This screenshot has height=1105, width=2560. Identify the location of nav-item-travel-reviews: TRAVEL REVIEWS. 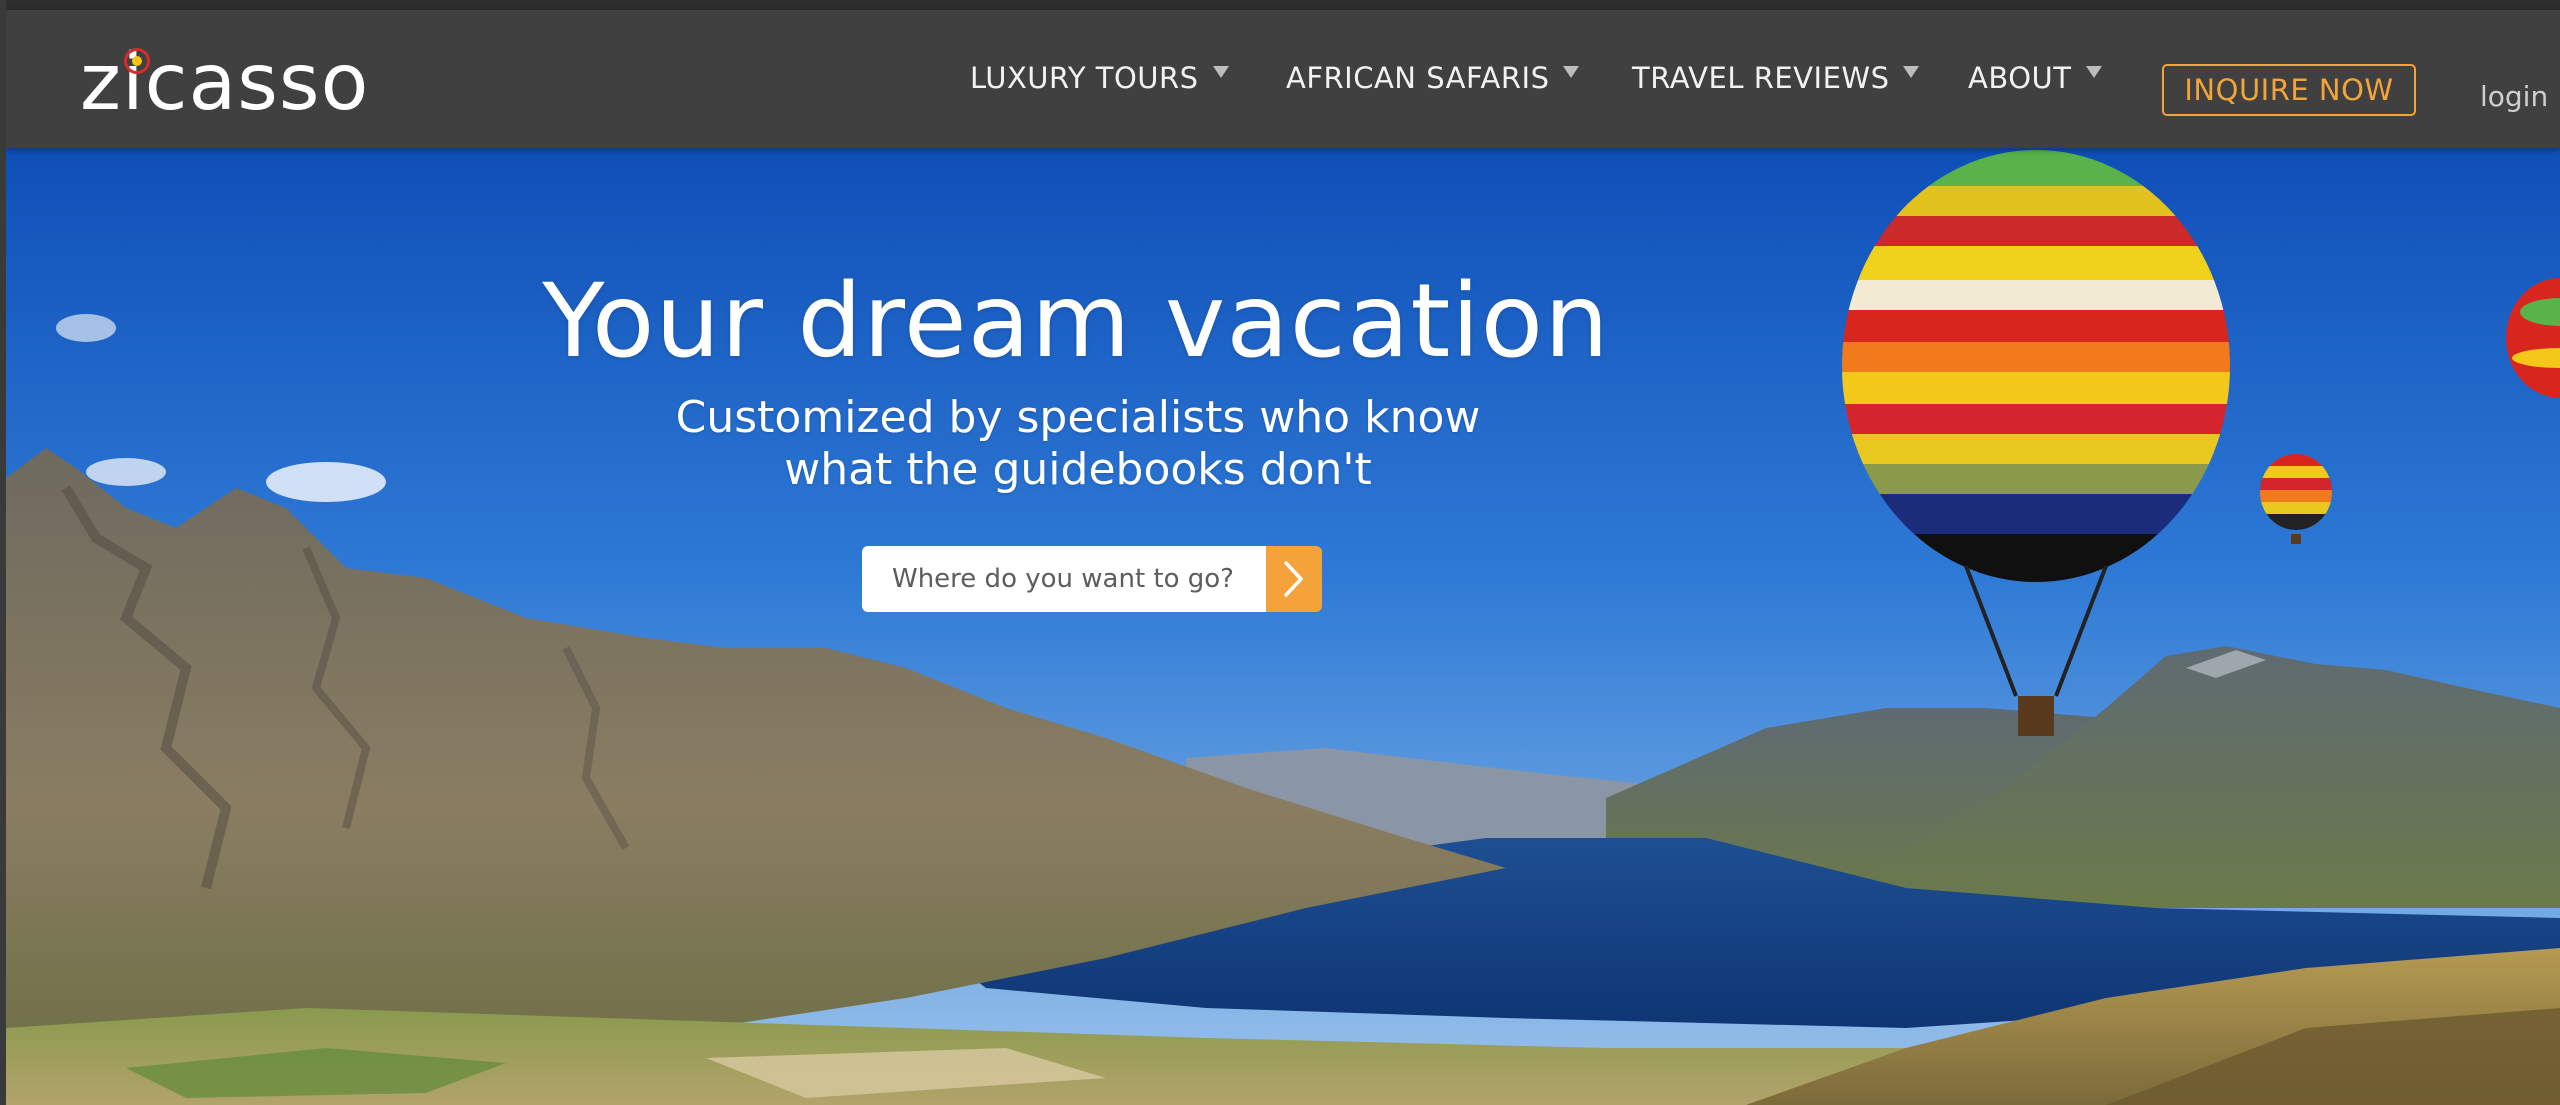
(1776, 78).